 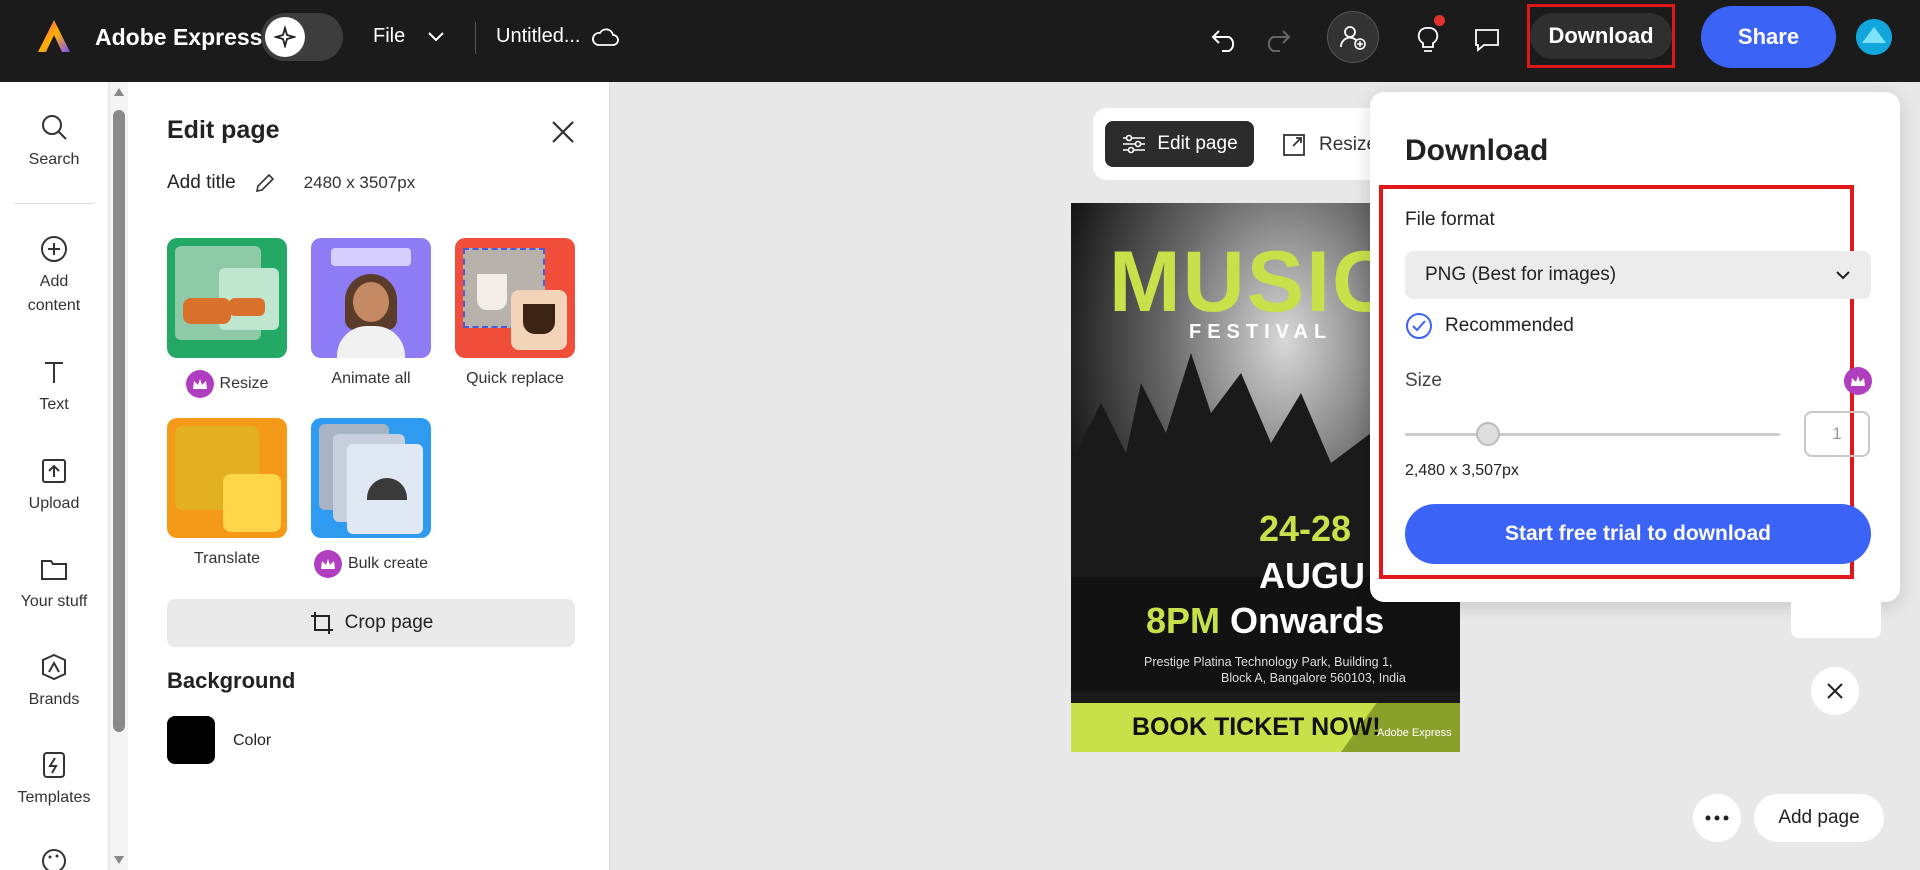 I want to click on rail-item-your-stuff: Your stuff, so click(x=54, y=584).